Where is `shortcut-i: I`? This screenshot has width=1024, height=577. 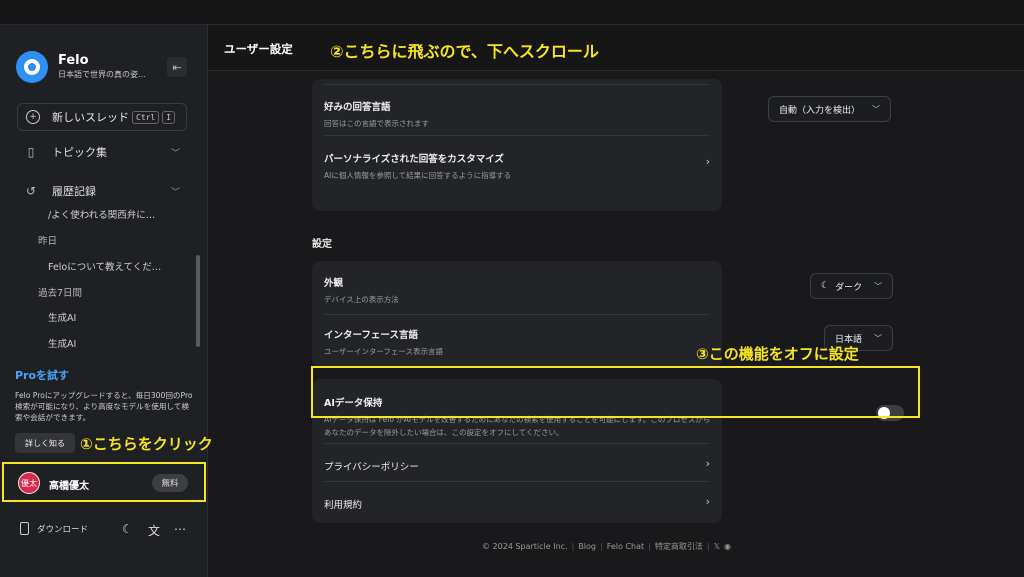 shortcut-i: I is located at coordinates (169, 117).